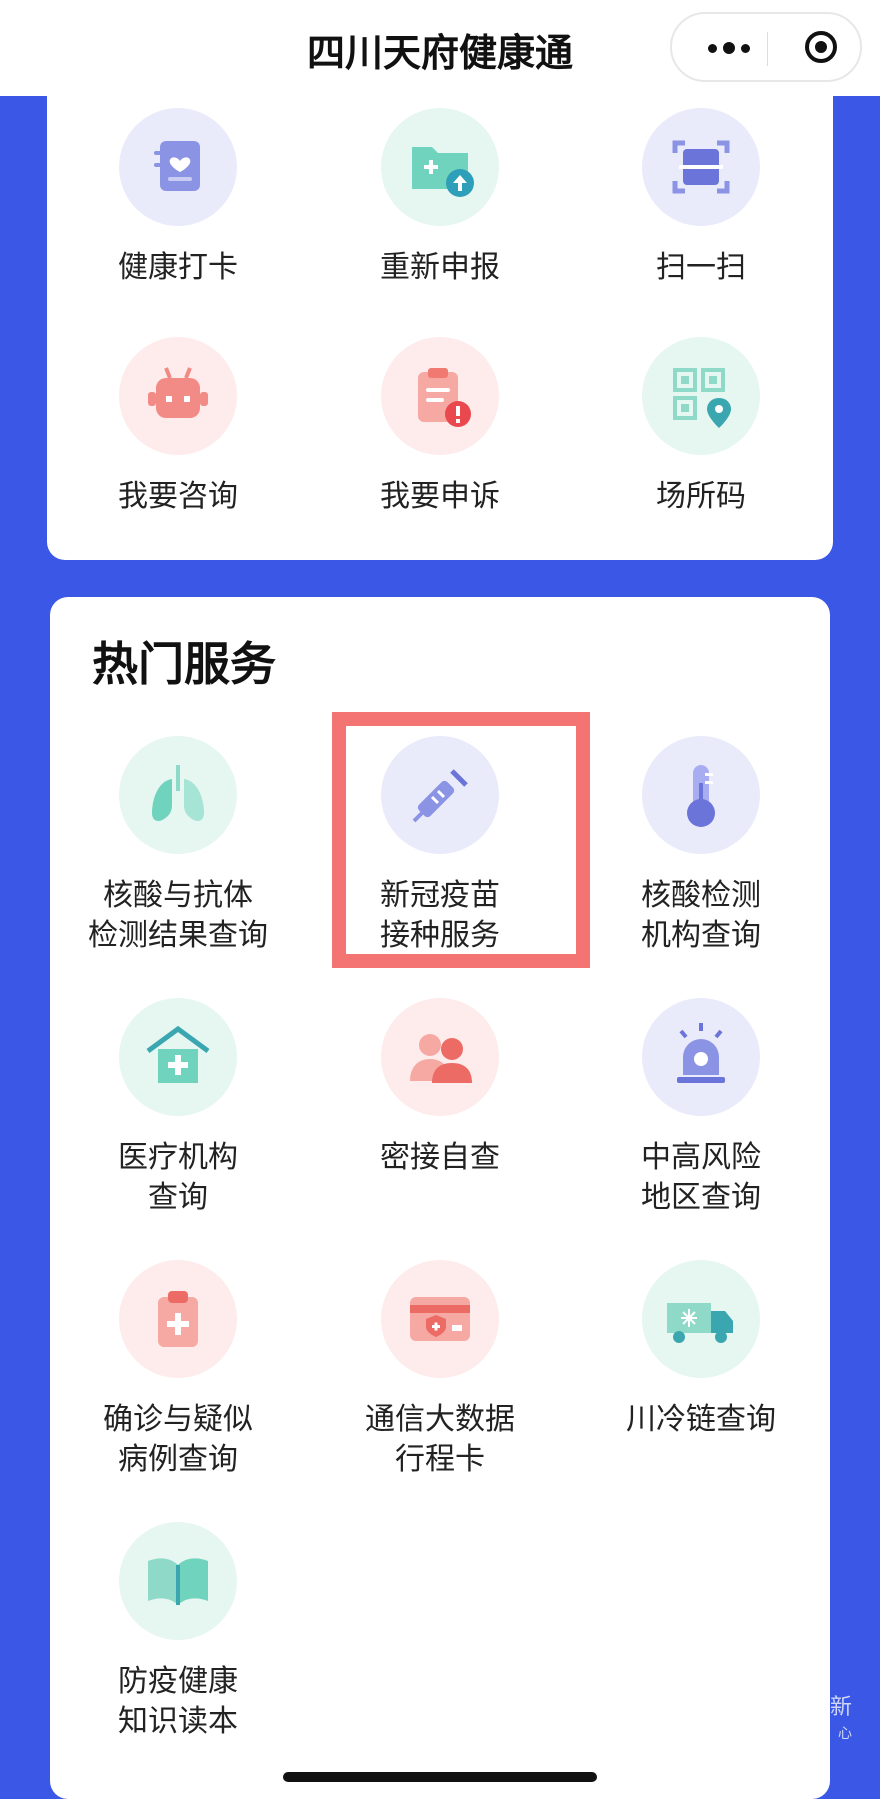 The height and width of the screenshot is (1799, 880). I want to click on service-item-confirmed-cases: 确诊与疑似 病例查询, so click(178, 1370).